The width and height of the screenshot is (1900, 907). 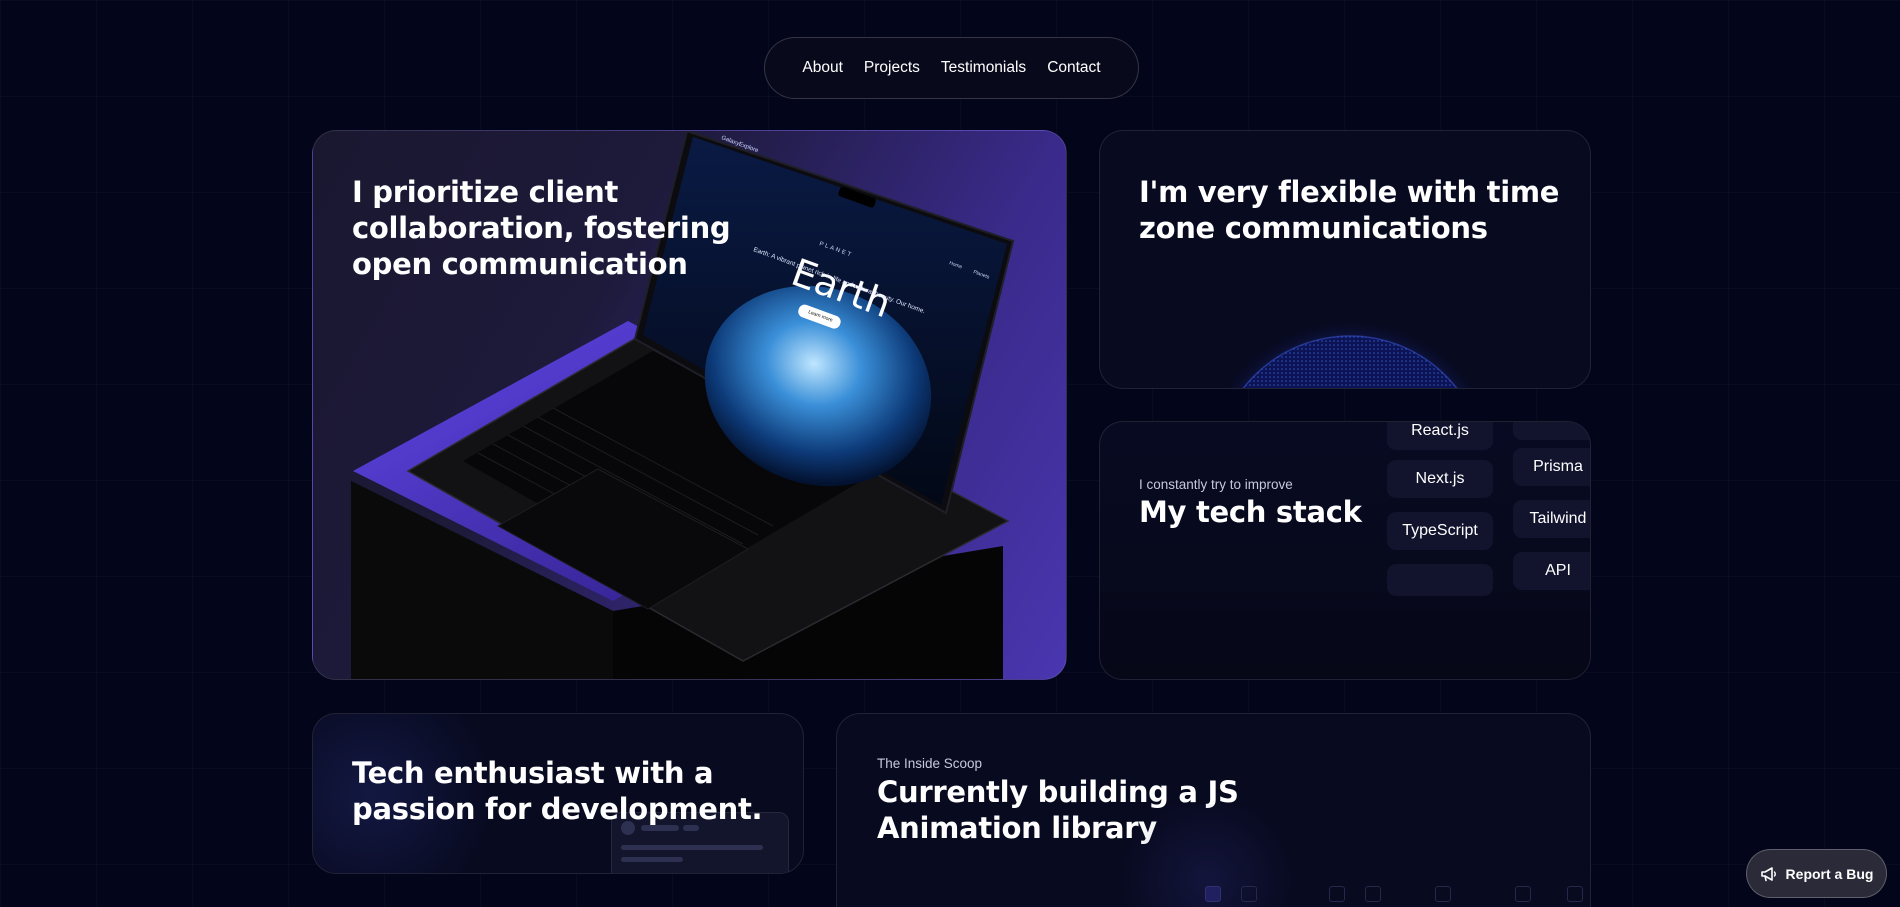 I want to click on report-bug-label: Report a Bug, so click(x=1829, y=873).